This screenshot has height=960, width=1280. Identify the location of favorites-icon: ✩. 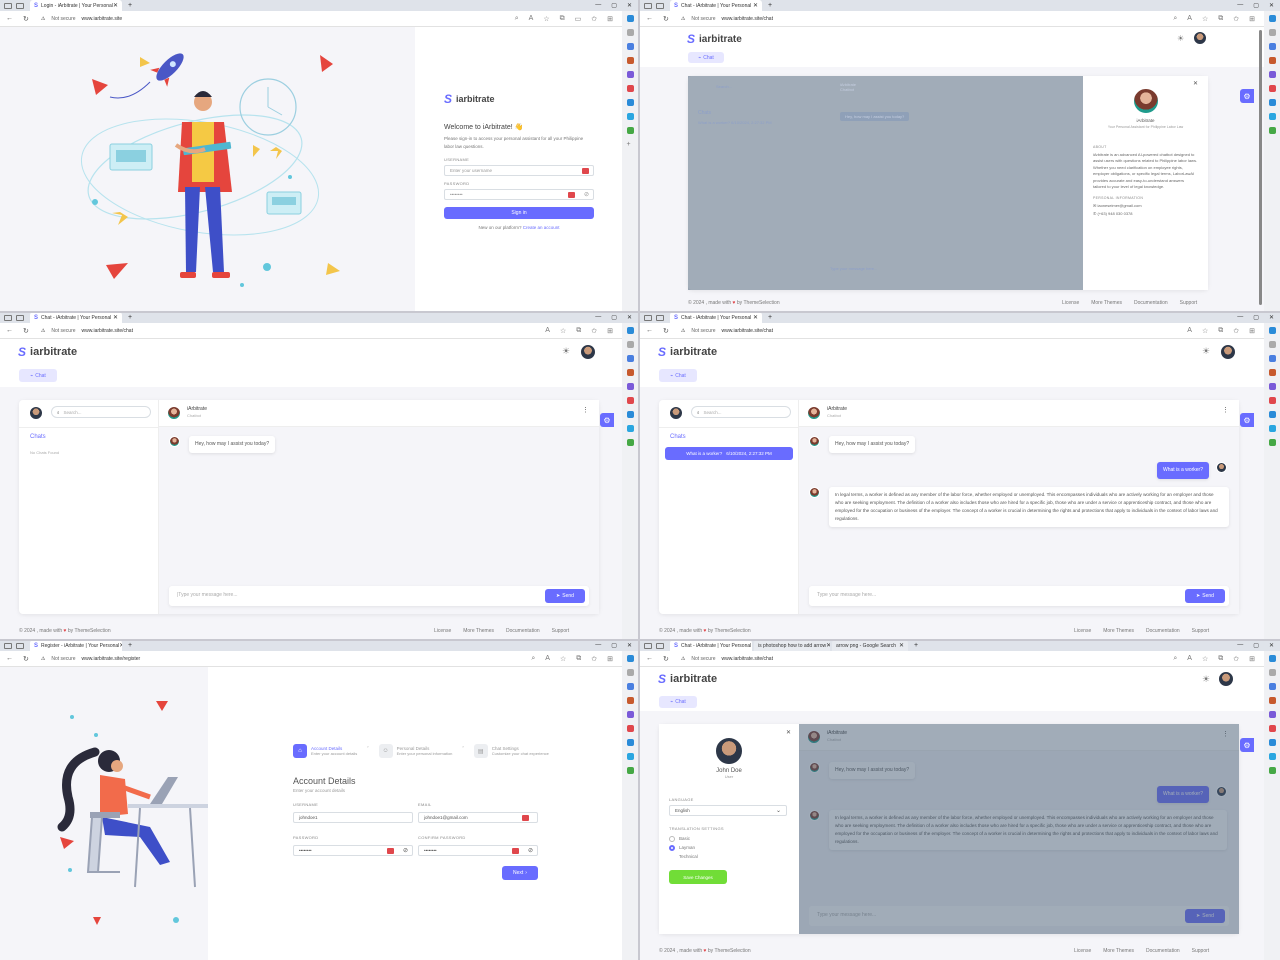
(594, 331).